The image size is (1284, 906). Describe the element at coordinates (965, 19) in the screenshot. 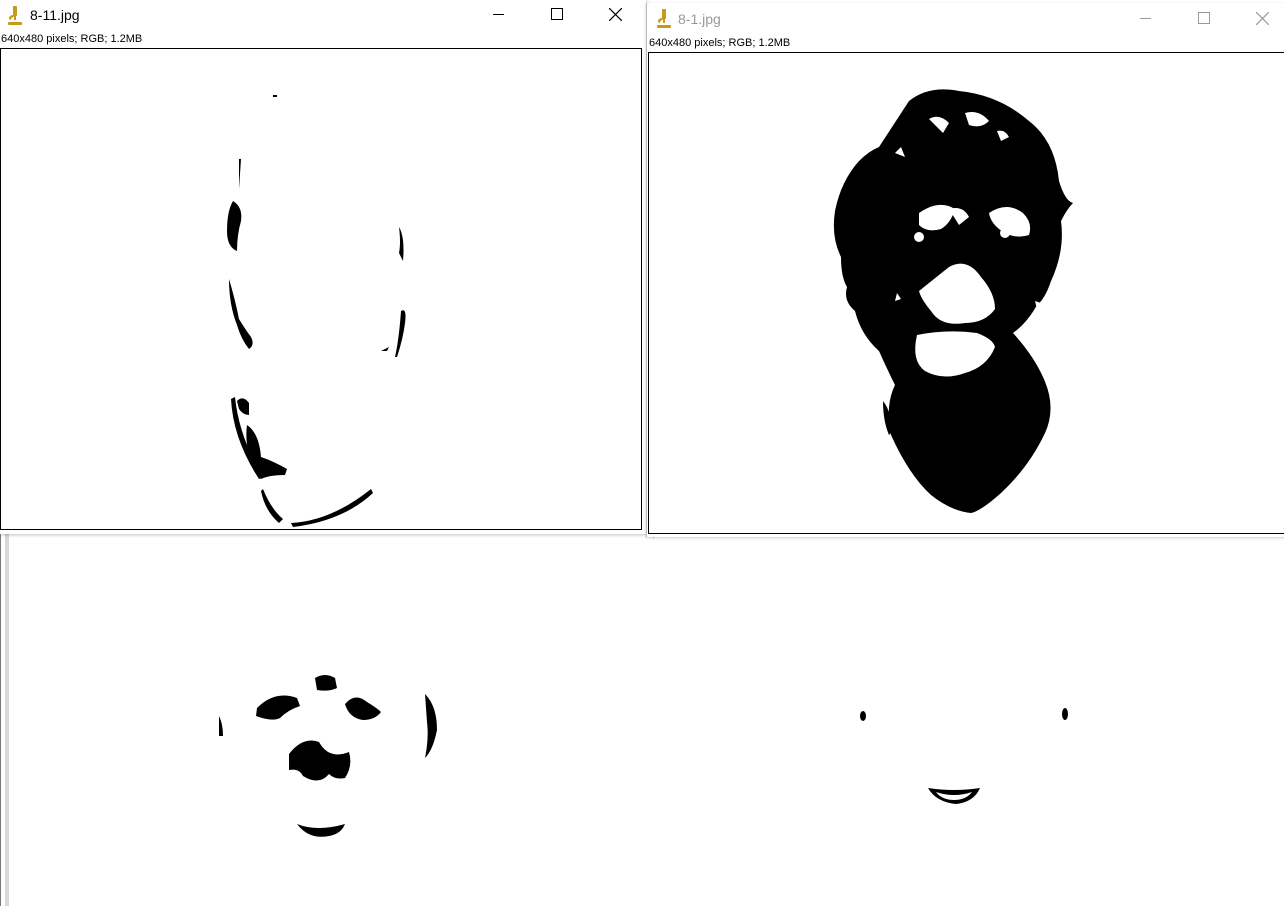

I see `title-bar: 8-1.jpg` at that location.